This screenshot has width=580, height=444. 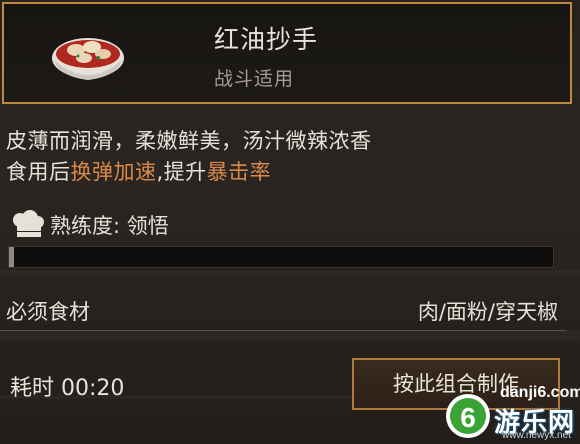 What do you see at coordinates (286, 172) in the screenshot?
I see `description-line-2: 食用后换弹加速,提升暴击率` at bounding box center [286, 172].